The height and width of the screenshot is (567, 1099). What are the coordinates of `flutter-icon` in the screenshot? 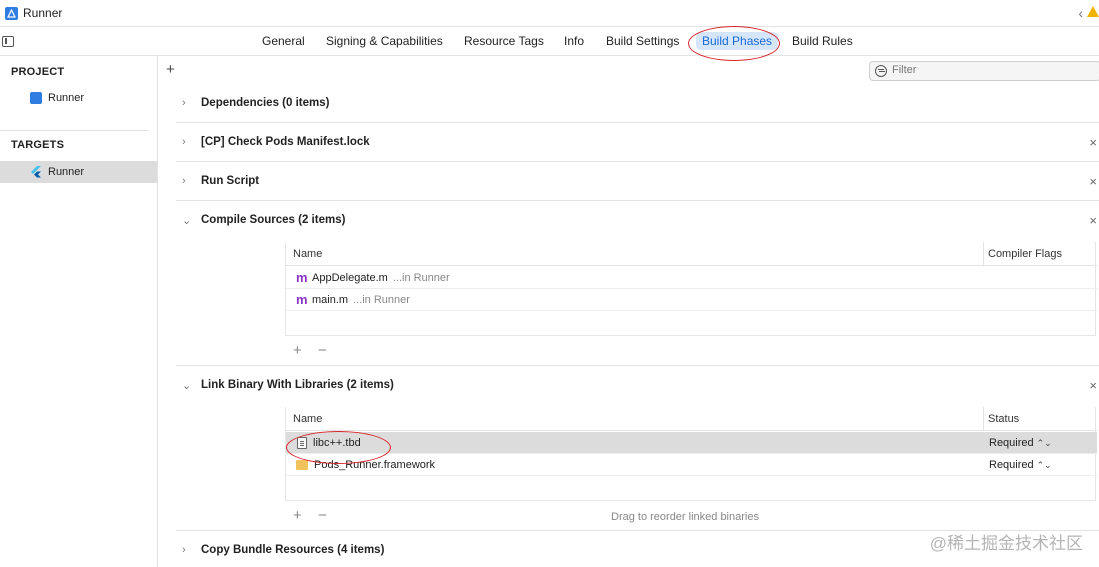 It's located at (36, 172).